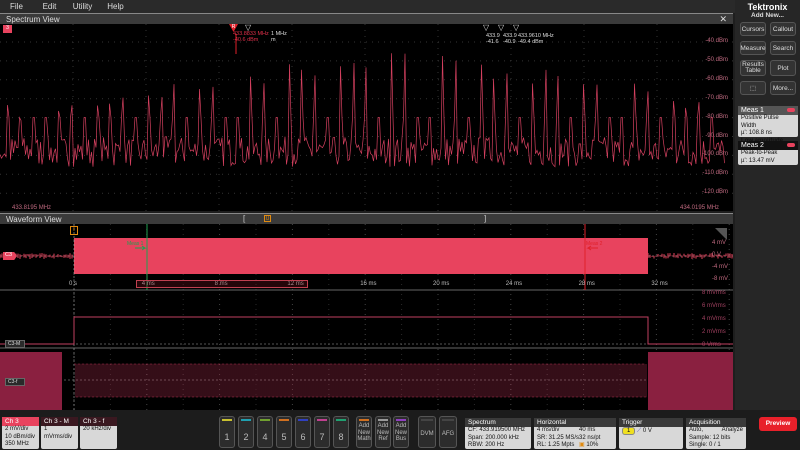 The height and width of the screenshot is (450, 800). Describe the element at coordinates (82, 6) in the screenshot. I see `menu-utility: Utility` at that location.